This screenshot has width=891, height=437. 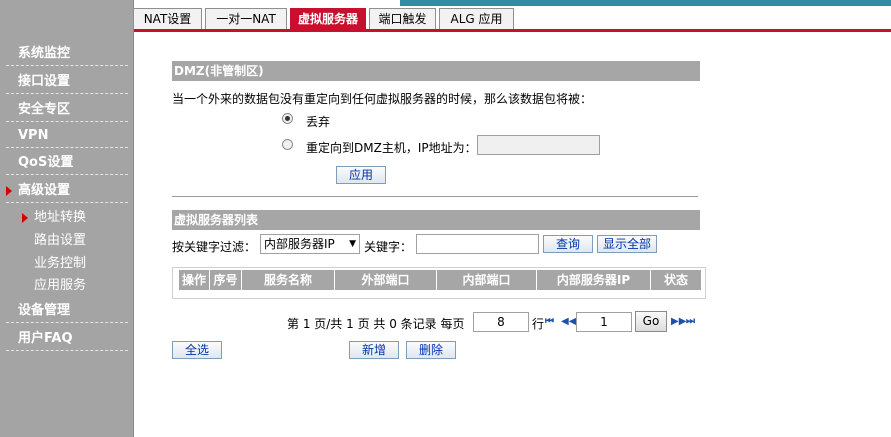 What do you see at coordinates (44, 53) in the screenshot?
I see `sidebar-item-label: 系统监控` at bounding box center [44, 53].